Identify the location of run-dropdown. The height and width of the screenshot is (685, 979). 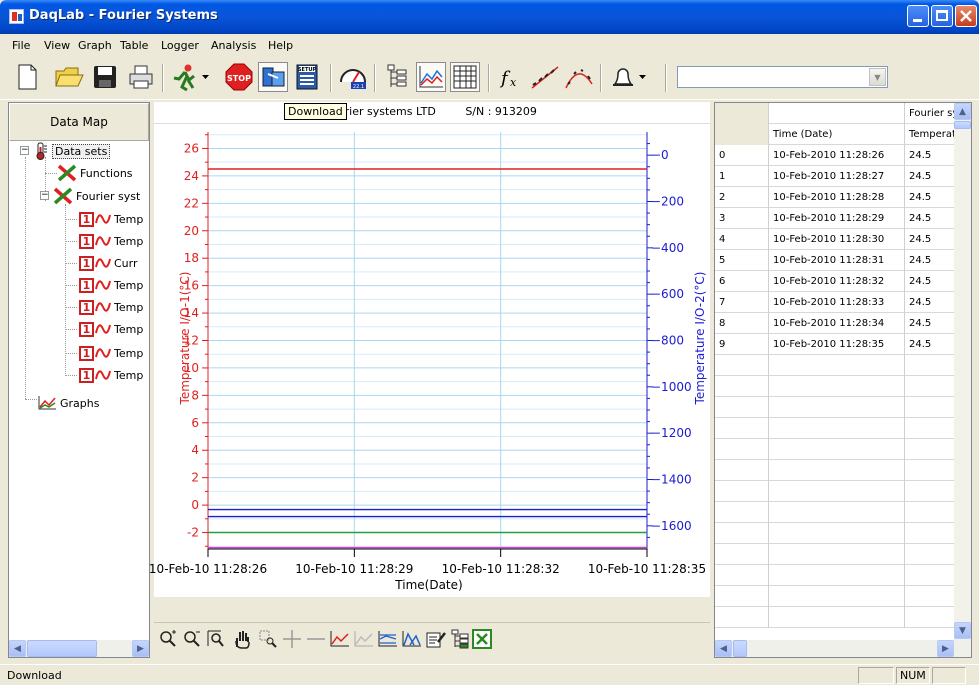
(206, 77).